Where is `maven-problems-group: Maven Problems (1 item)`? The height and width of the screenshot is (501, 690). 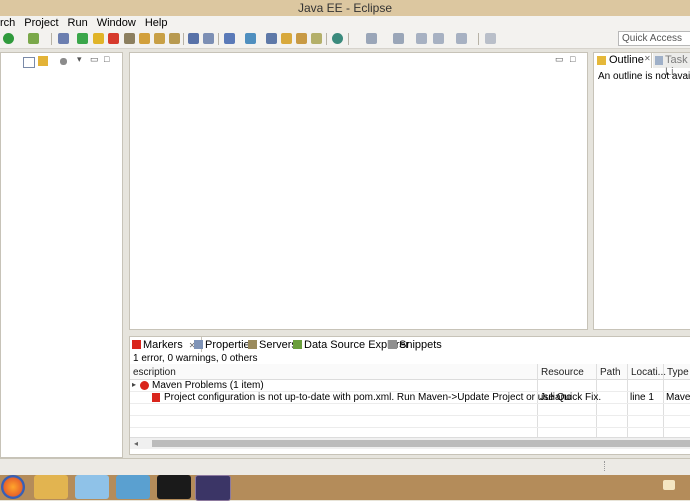 maven-problems-group: Maven Problems (1 item) is located at coordinates (208, 385).